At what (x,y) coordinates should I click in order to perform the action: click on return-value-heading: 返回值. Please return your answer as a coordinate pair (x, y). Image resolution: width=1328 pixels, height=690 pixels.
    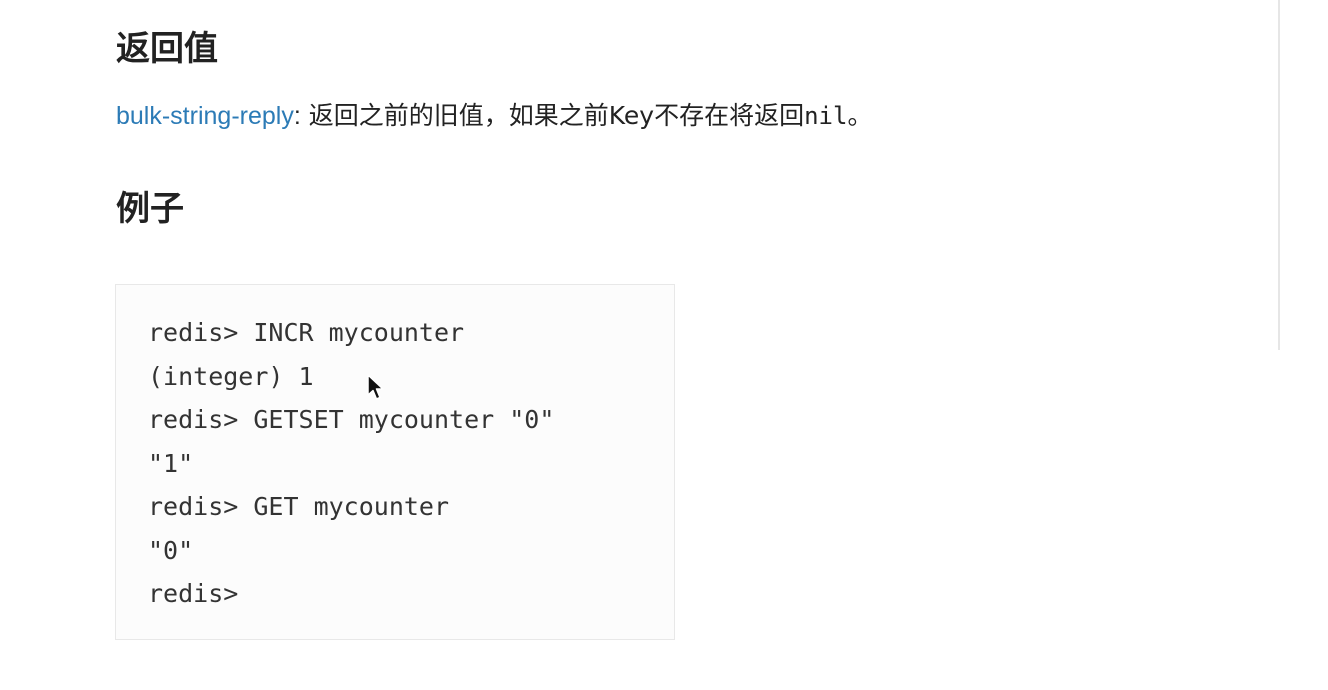
    Looking at the image, I should click on (167, 49).